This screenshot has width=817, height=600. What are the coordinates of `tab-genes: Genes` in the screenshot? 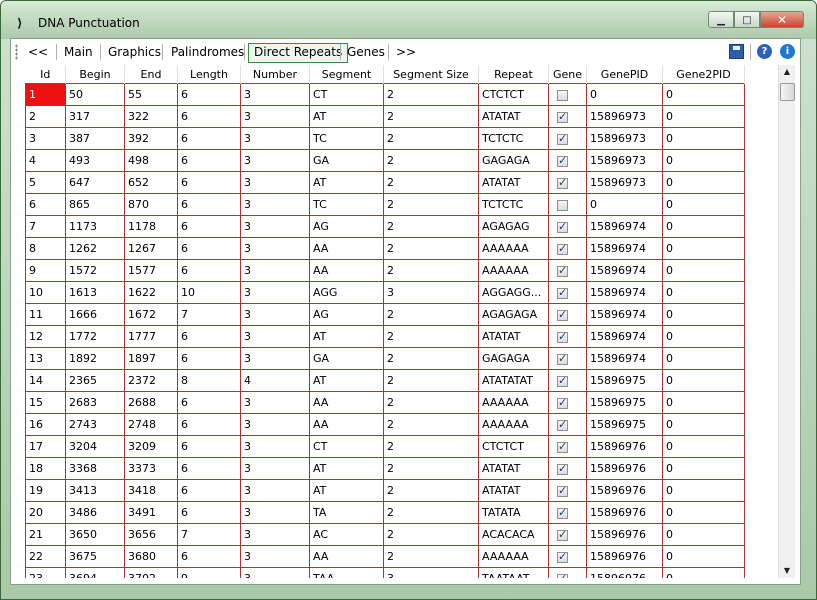 It's located at (366, 52).